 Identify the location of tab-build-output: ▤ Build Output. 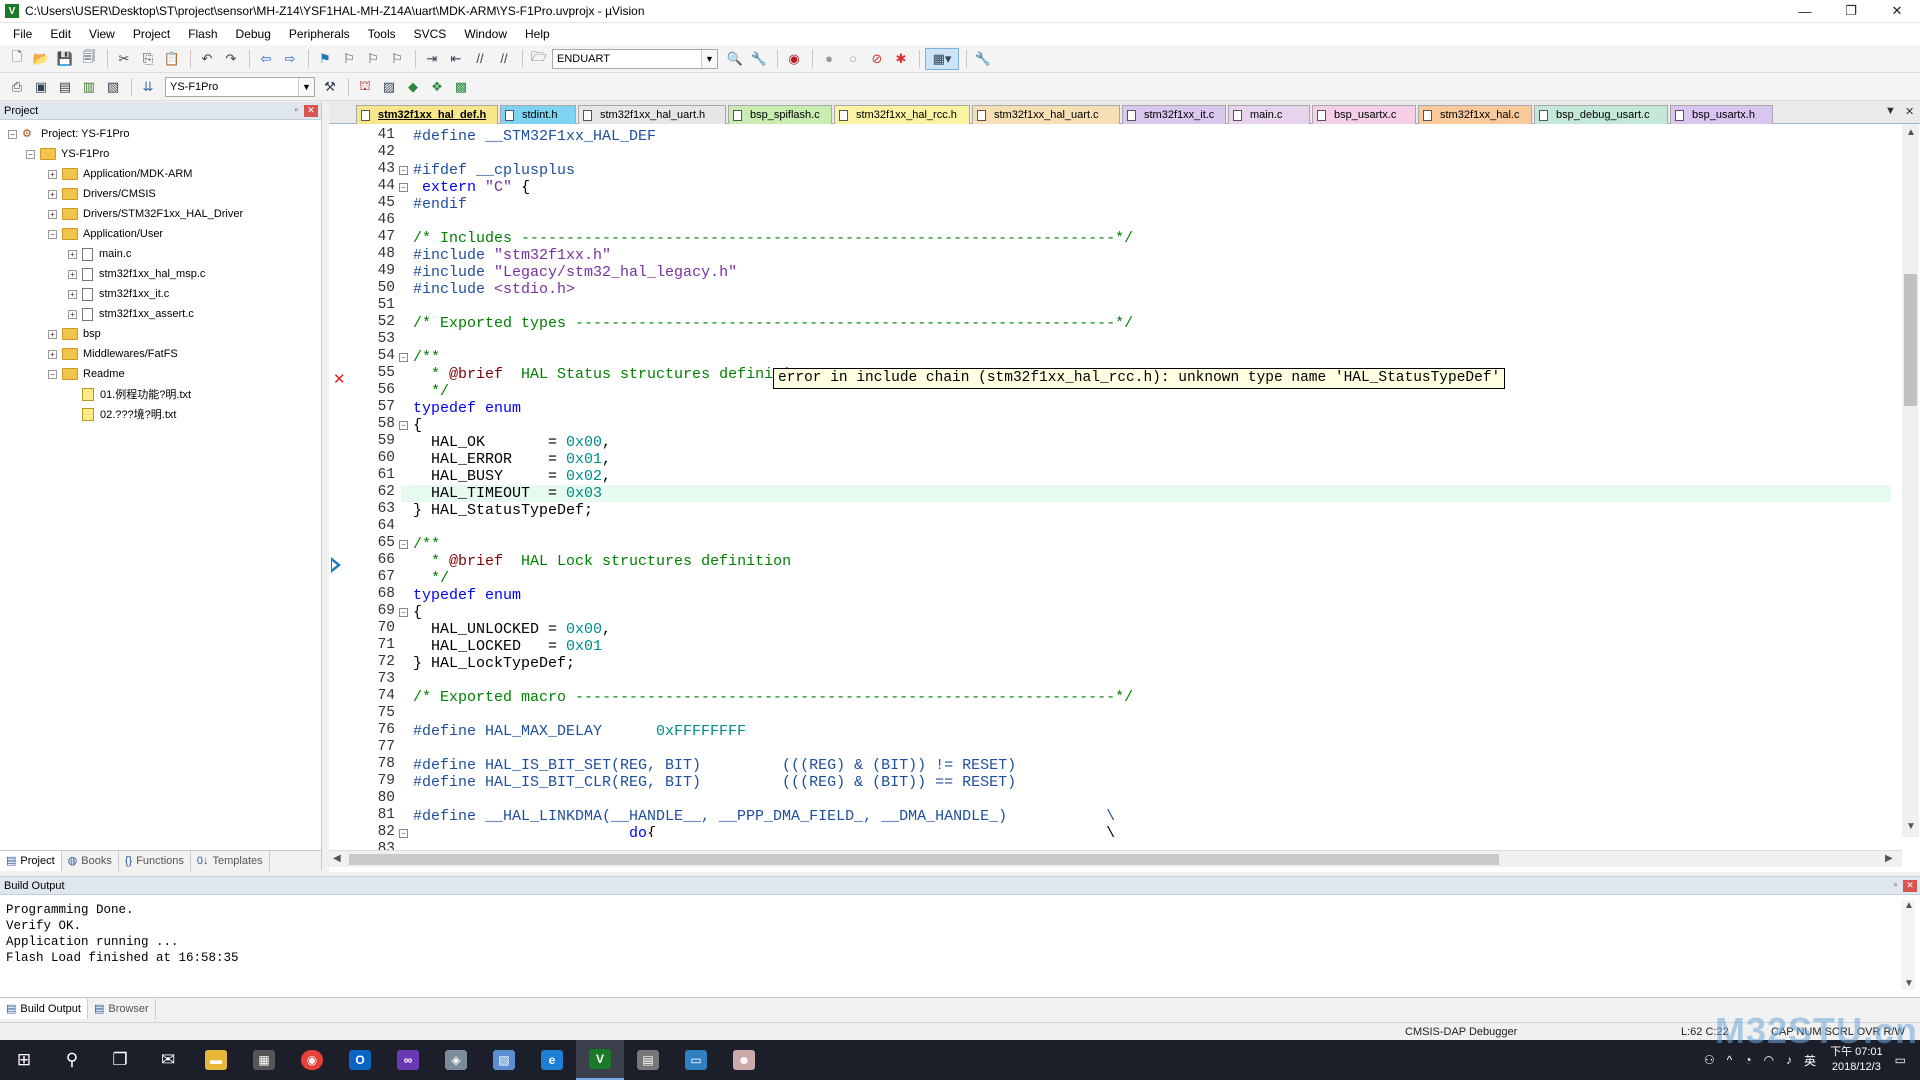
(44, 1008).